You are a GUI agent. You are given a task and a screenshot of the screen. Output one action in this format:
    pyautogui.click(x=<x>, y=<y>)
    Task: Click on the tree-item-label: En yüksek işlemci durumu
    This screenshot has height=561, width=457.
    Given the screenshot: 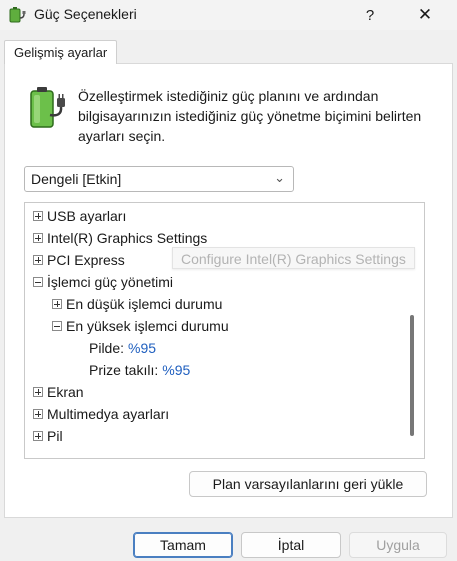 What is the action you would take?
    pyautogui.click(x=147, y=326)
    